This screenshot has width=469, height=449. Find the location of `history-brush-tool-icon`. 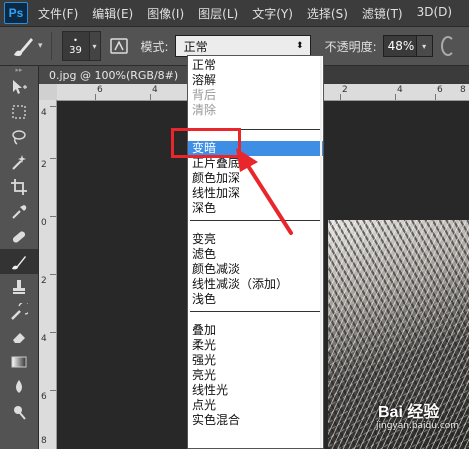

history-brush-tool-icon is located at coordinates (19, 311).